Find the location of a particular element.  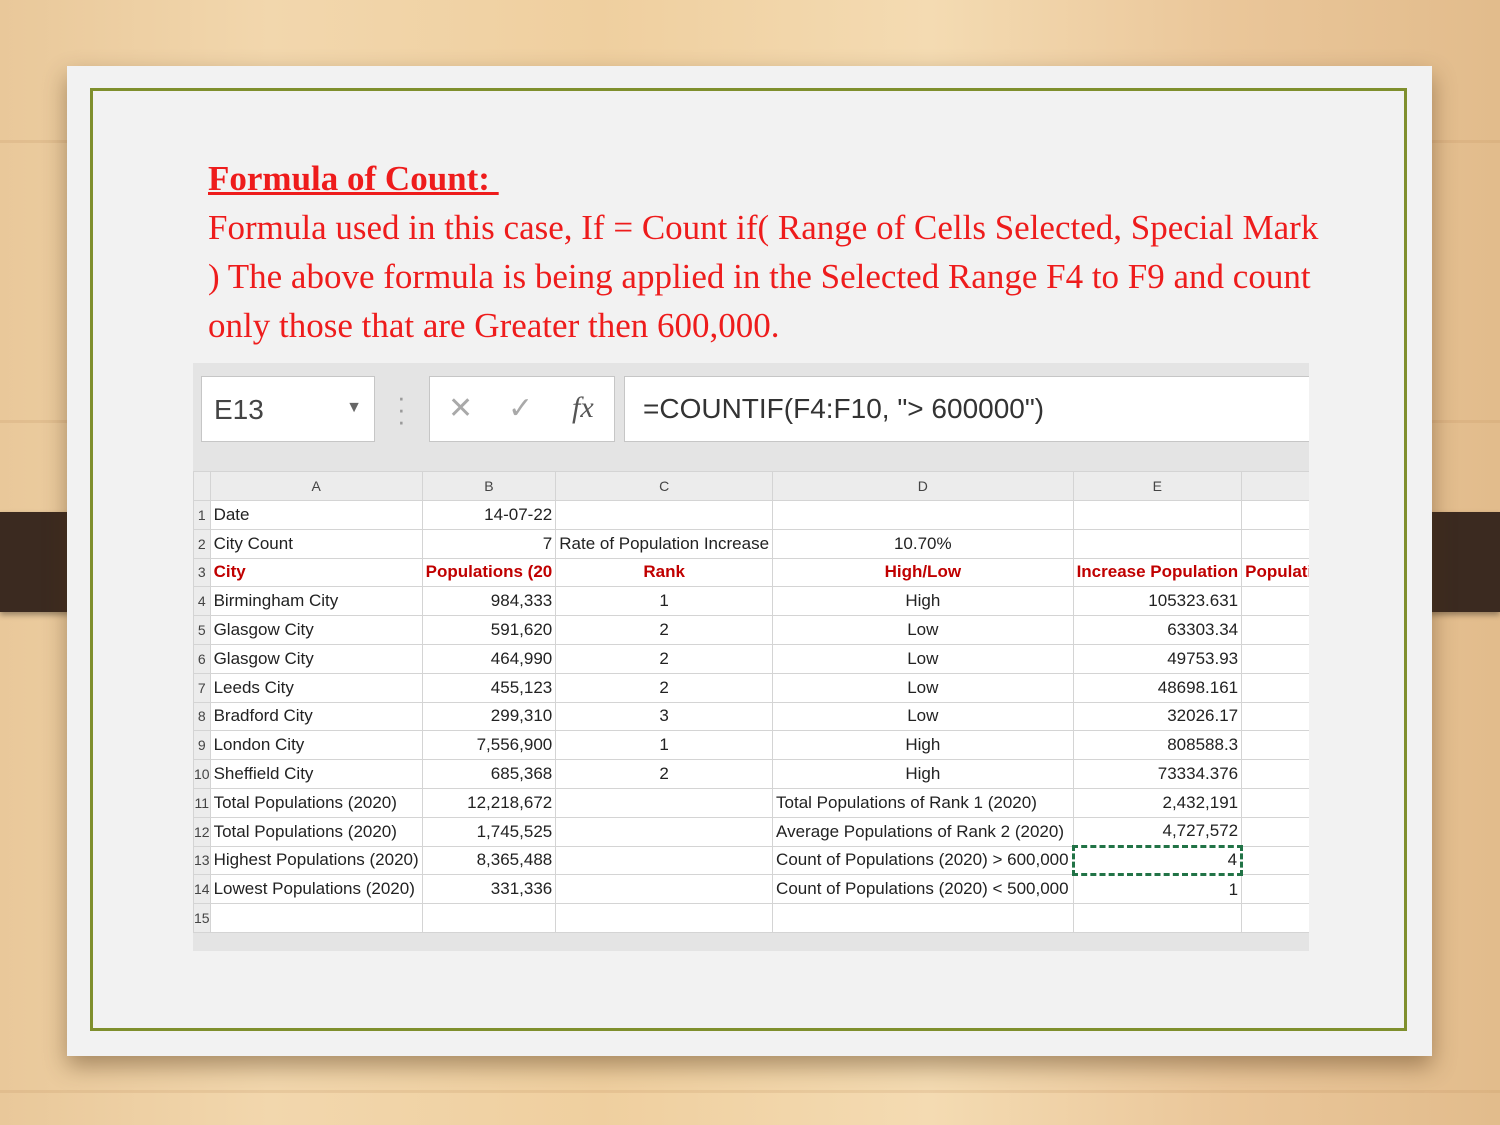

cell-f9: 8,365,488 is located at coordinates (1275, 745).